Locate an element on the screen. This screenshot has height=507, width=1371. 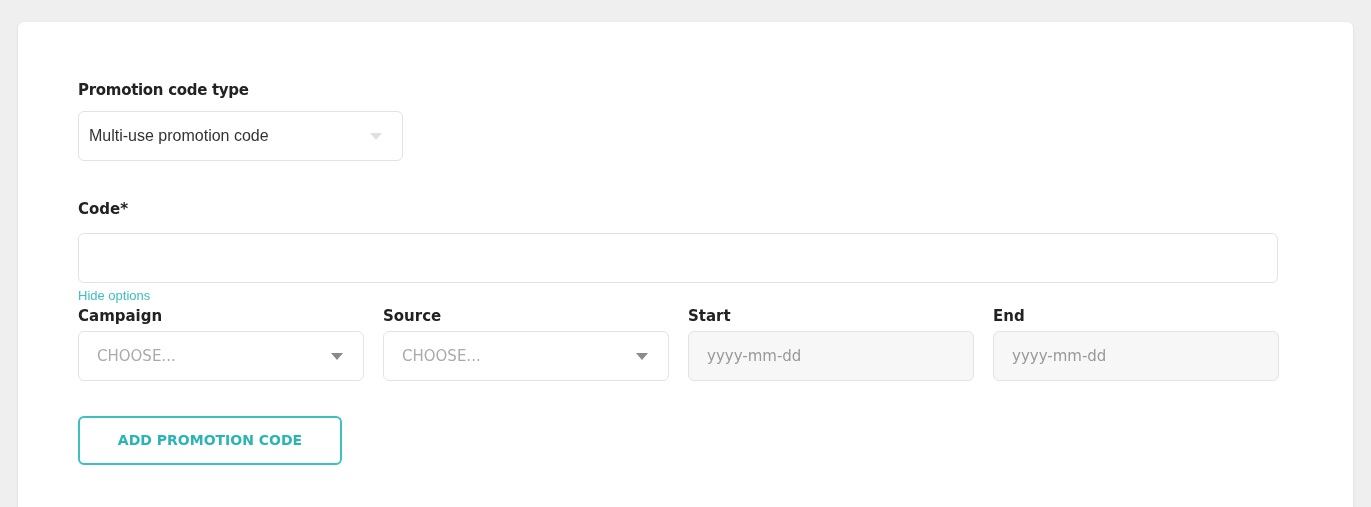
code-input is located at coordinates (678, 258).